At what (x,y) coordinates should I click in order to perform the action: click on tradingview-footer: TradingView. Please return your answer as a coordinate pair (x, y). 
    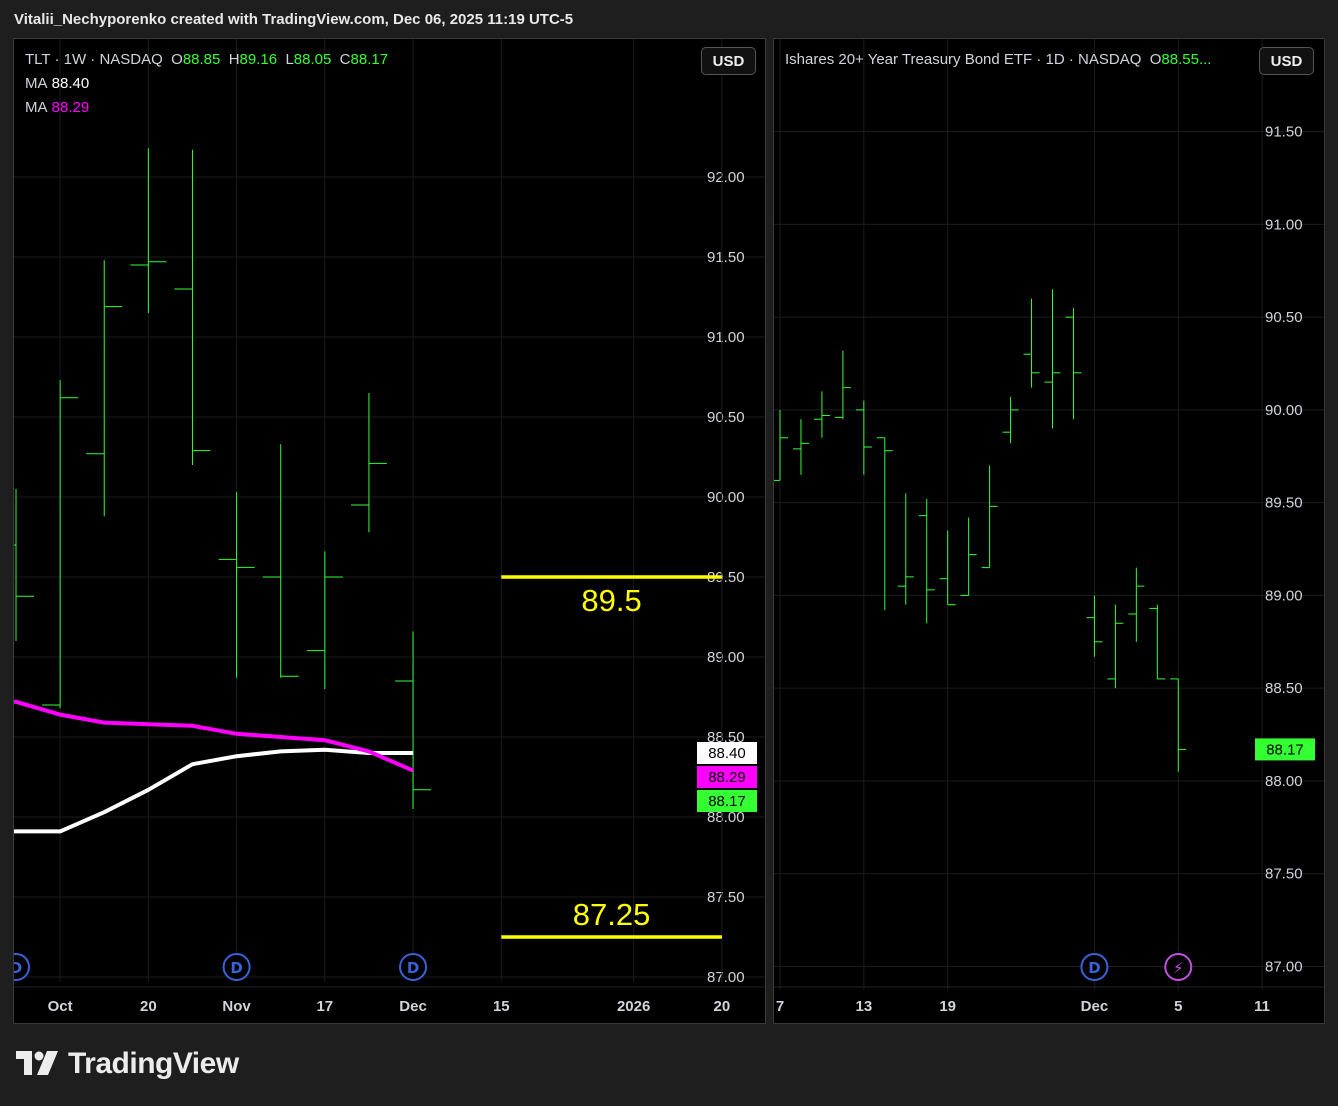
    Looking at the image, I should click on (127, 1064).